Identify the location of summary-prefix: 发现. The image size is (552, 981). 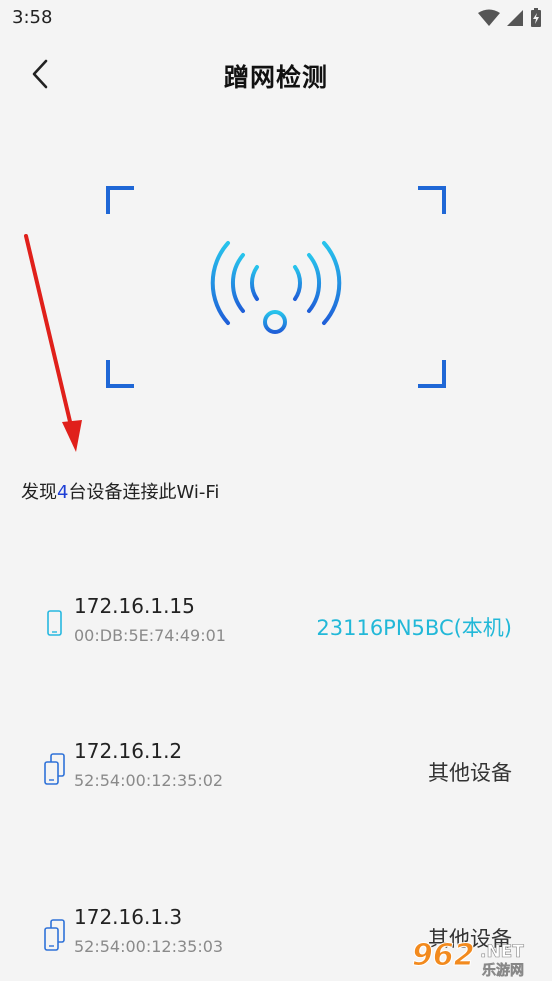
(39, 492).